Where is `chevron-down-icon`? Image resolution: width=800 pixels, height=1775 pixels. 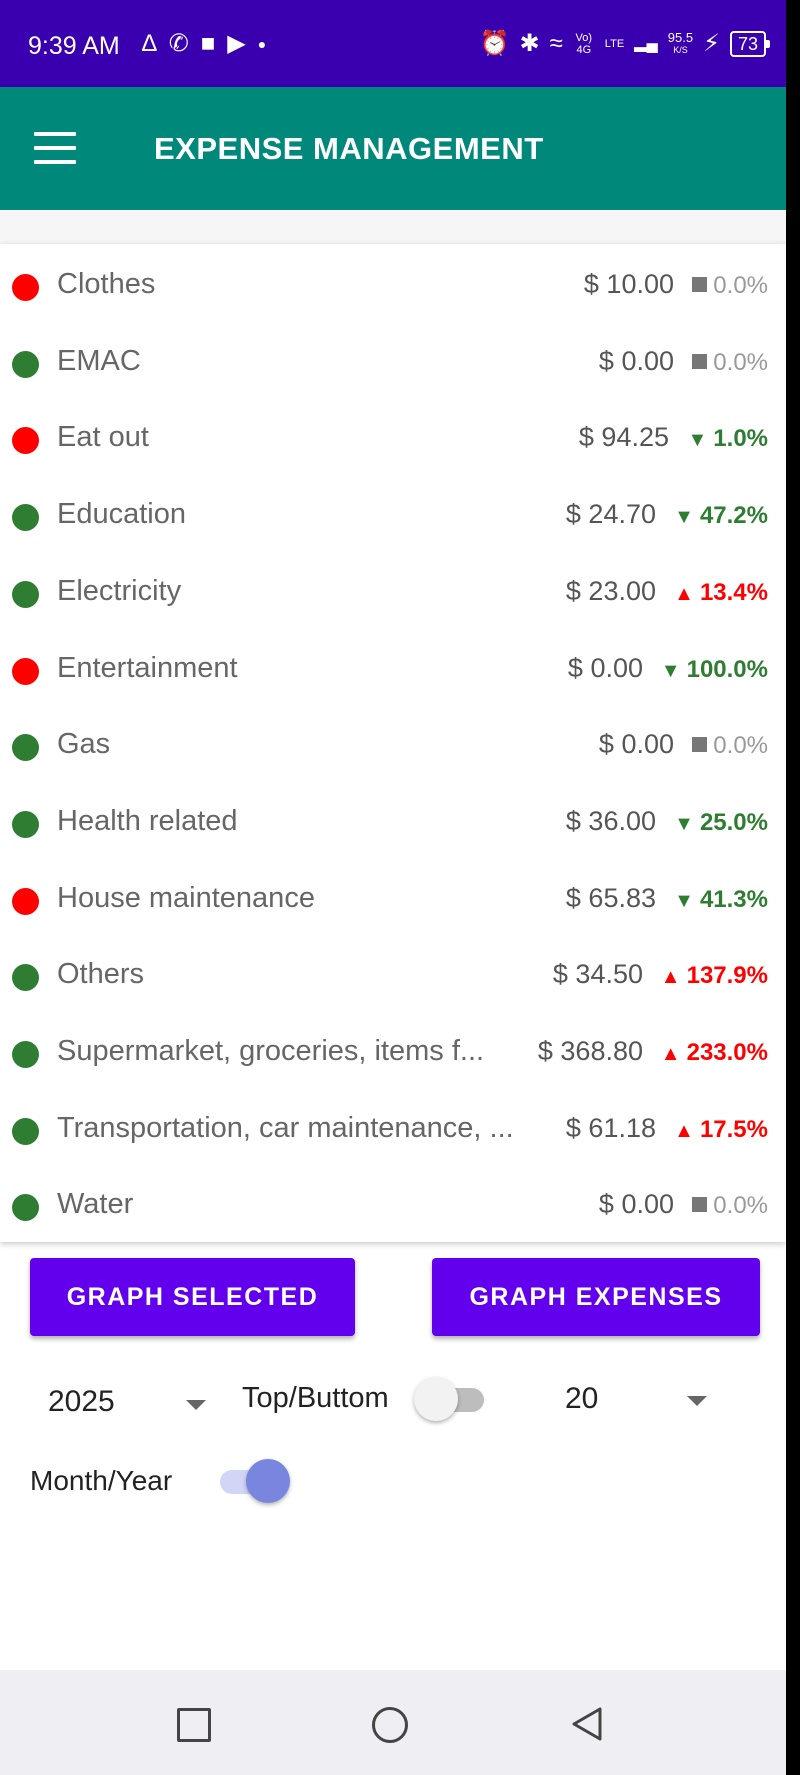 chevron-down-icon is located at coordinates (196, 1405).